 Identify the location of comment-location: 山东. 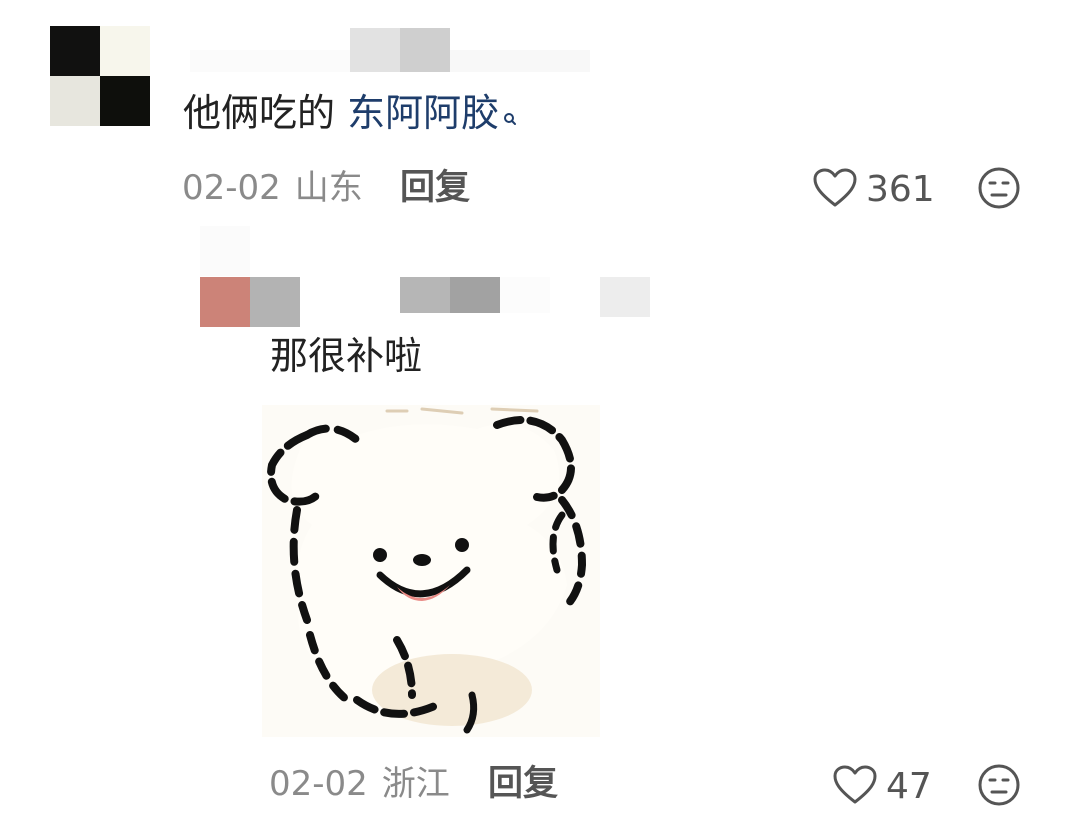
(328, 188).